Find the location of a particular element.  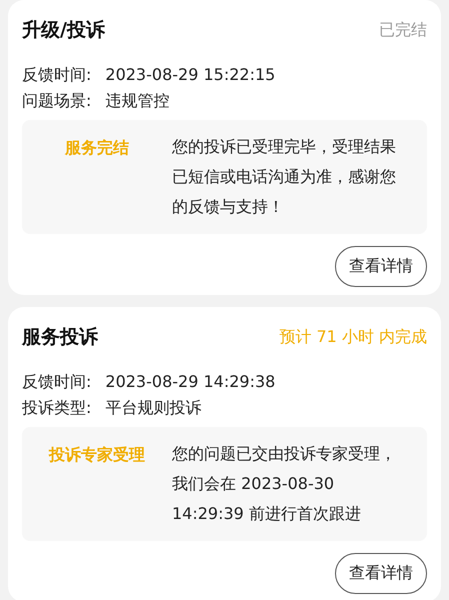

field-value: 2023-08-29 15:22:15 is located at coordinates (190, 75).